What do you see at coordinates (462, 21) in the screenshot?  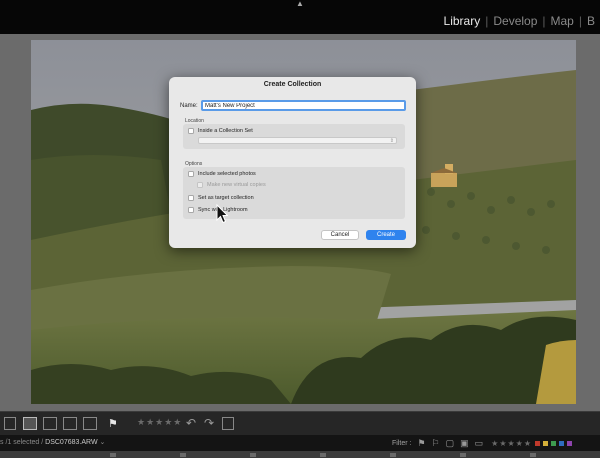 I see `module-library: Library` at bounding box center [462, 21].